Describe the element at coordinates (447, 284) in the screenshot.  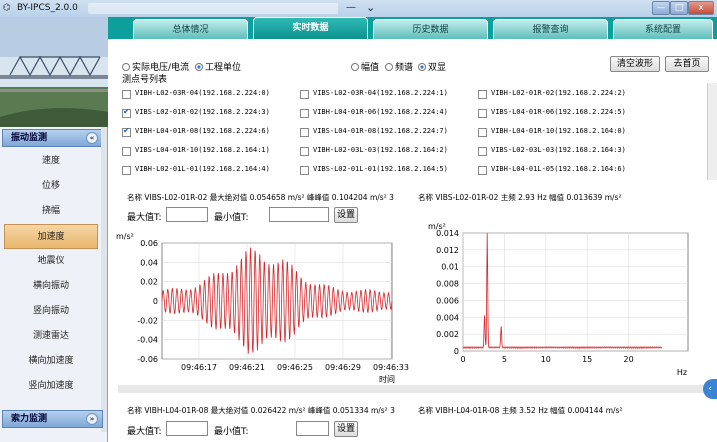
I see `y-tick-label: 0.008` at that location.